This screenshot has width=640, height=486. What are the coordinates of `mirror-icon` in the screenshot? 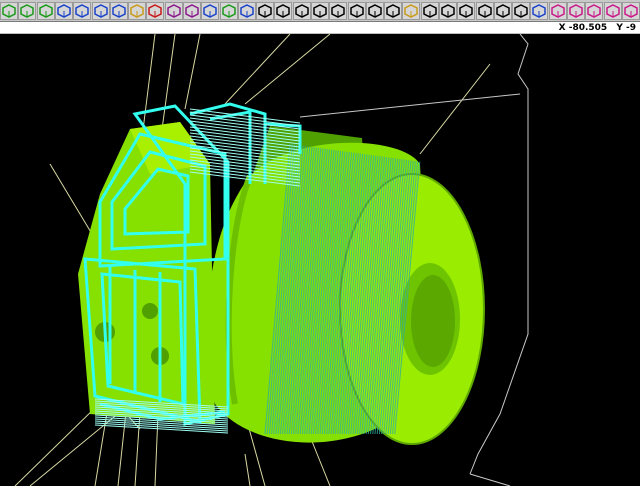 It's located at (558, 11).